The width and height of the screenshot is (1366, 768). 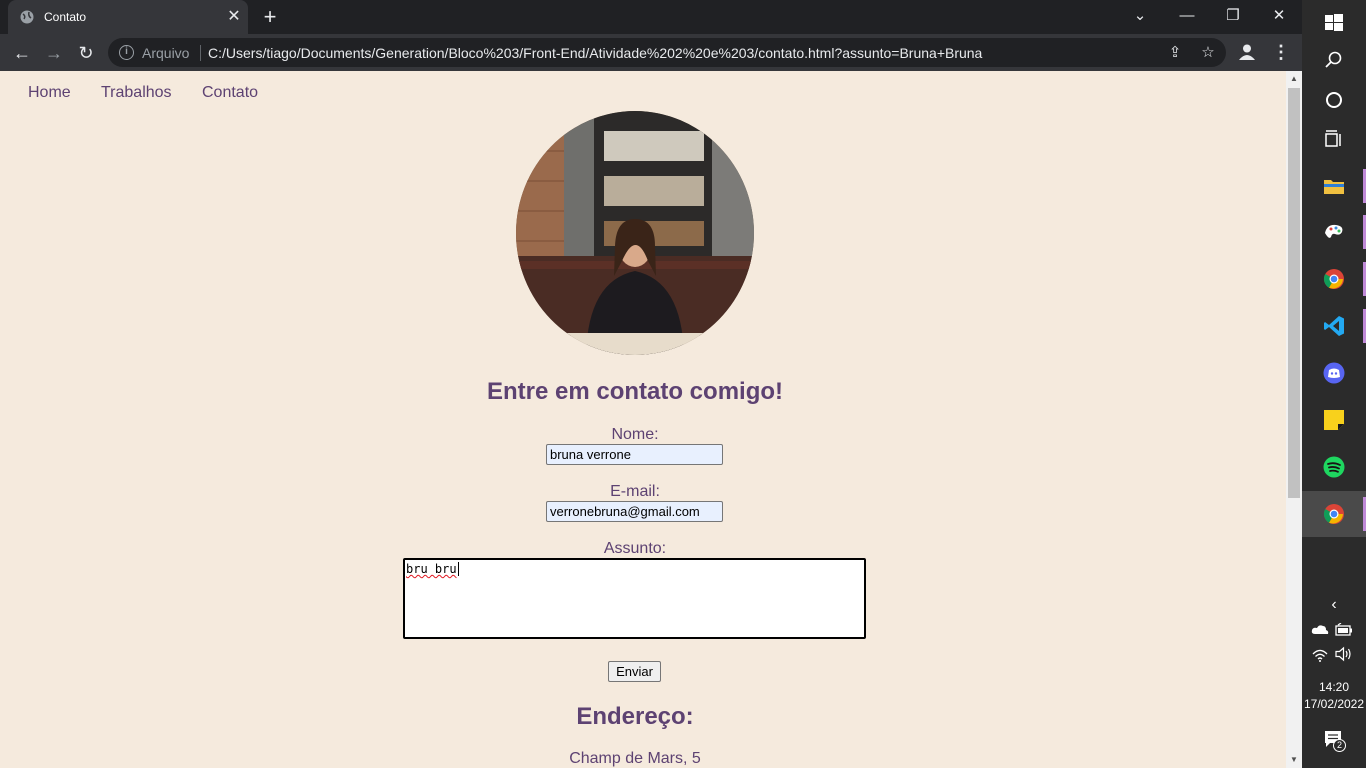 What do you see at coordinates (634, 511) in the screenshot?
I see `email-field` at bounding box center [634, 511].